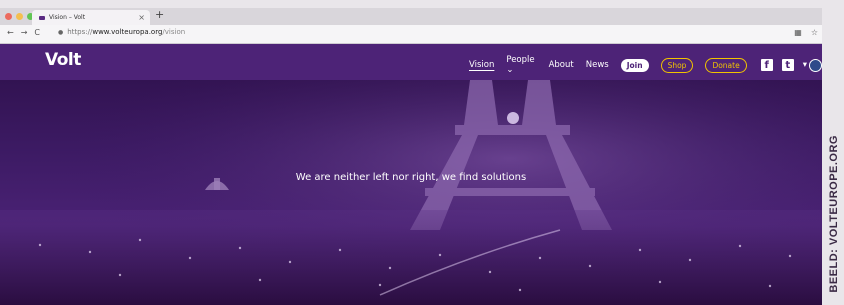  I want to click on url-domain: www.volteuropa.org, so click(127, 32).